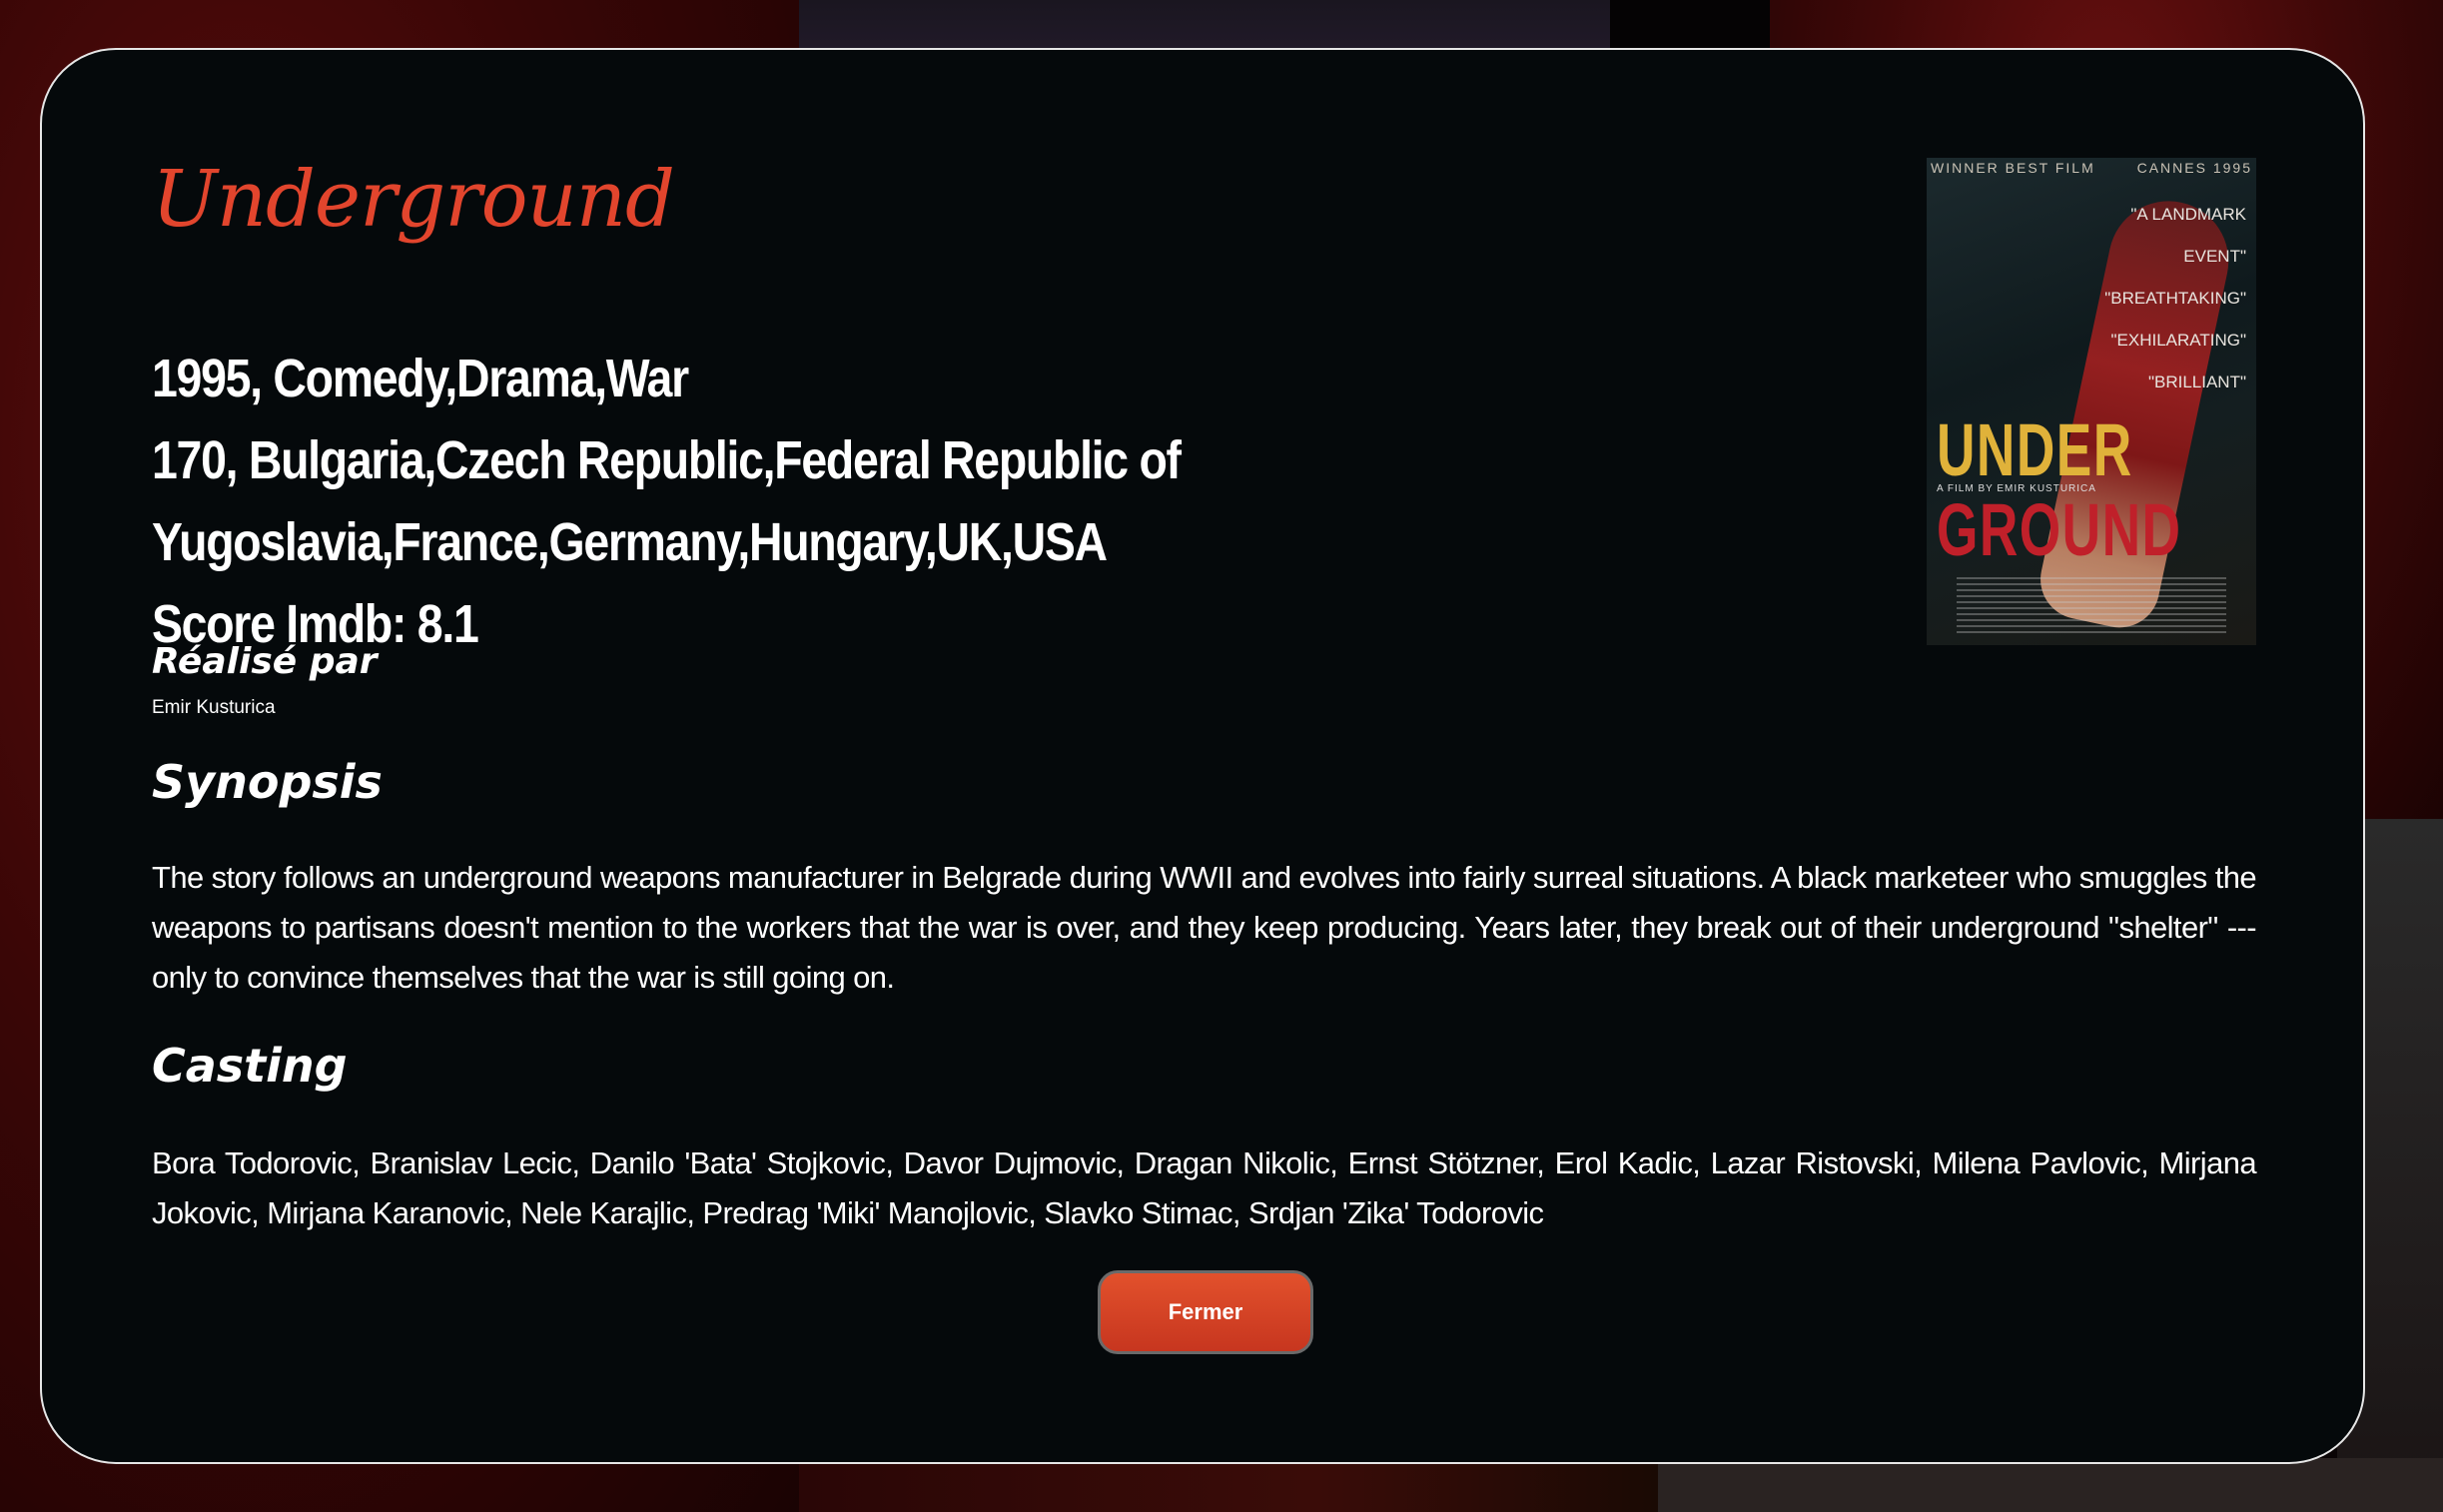 This screenshot has width=2443, height=1512. I want to click on poster-quote: "A LANDMARK EVENT", so click(2188, 235).